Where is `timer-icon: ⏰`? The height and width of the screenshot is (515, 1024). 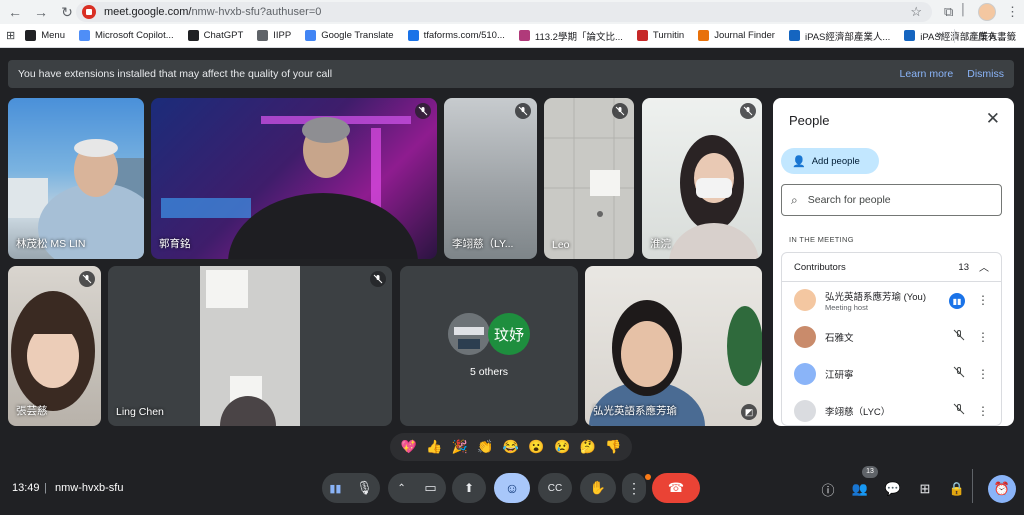 timer-icon: ⏰ is located at coordinates (1002, 489).